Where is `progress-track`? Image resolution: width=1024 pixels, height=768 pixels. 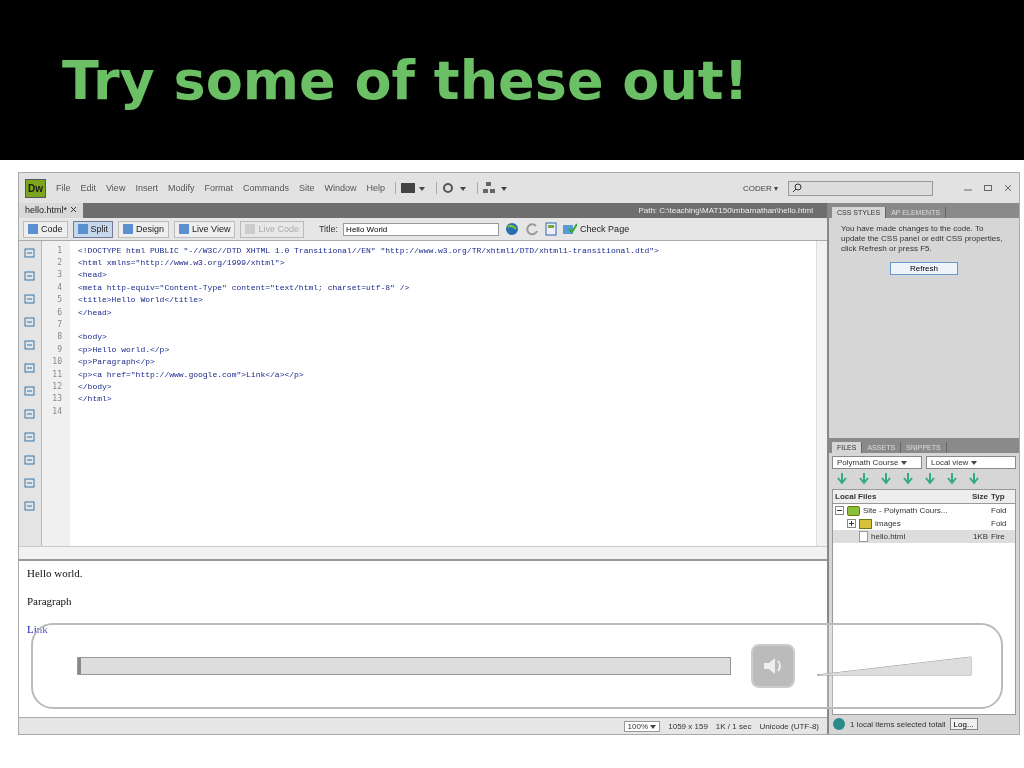 progress-track is located at coordinates (404, 666).